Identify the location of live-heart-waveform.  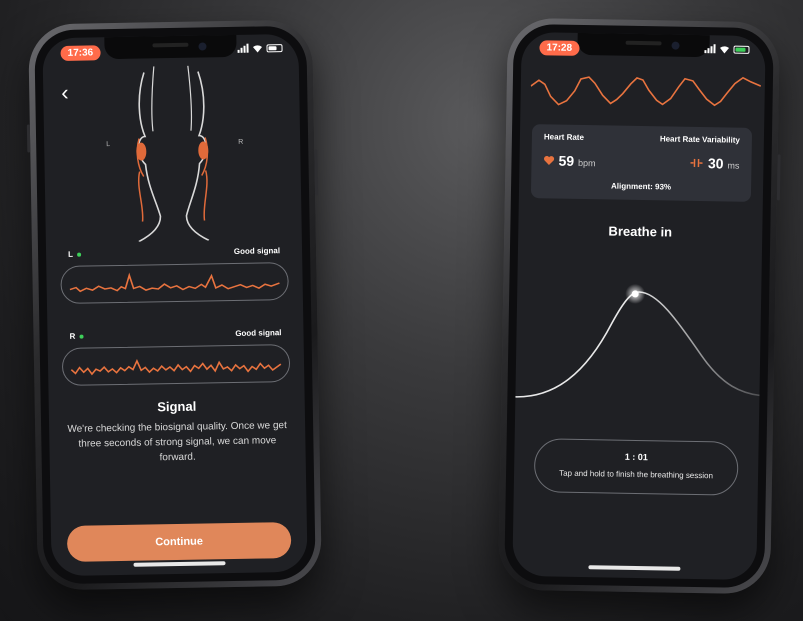
(646, 91).